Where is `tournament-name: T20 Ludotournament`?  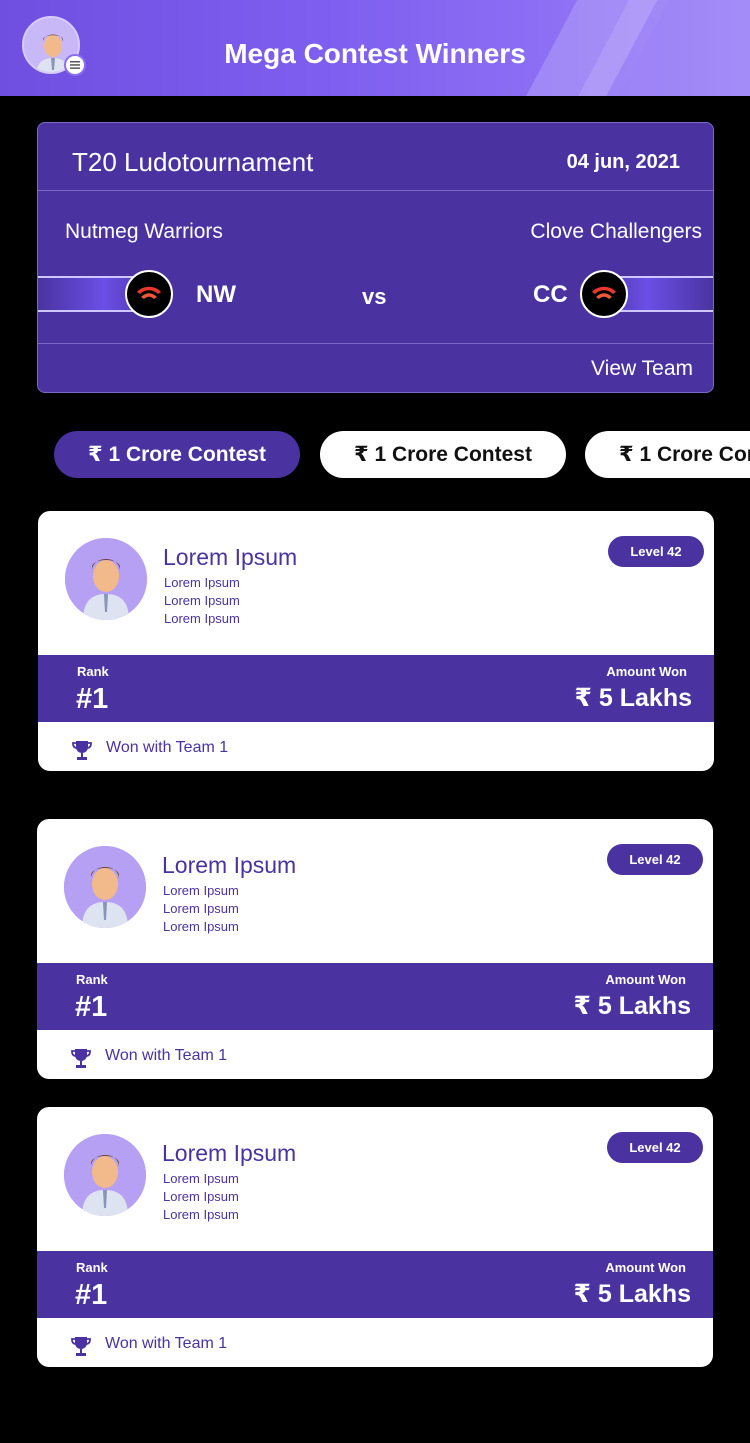
tournament-name: T20 Ludotournament is located at coordinates (193, 162).